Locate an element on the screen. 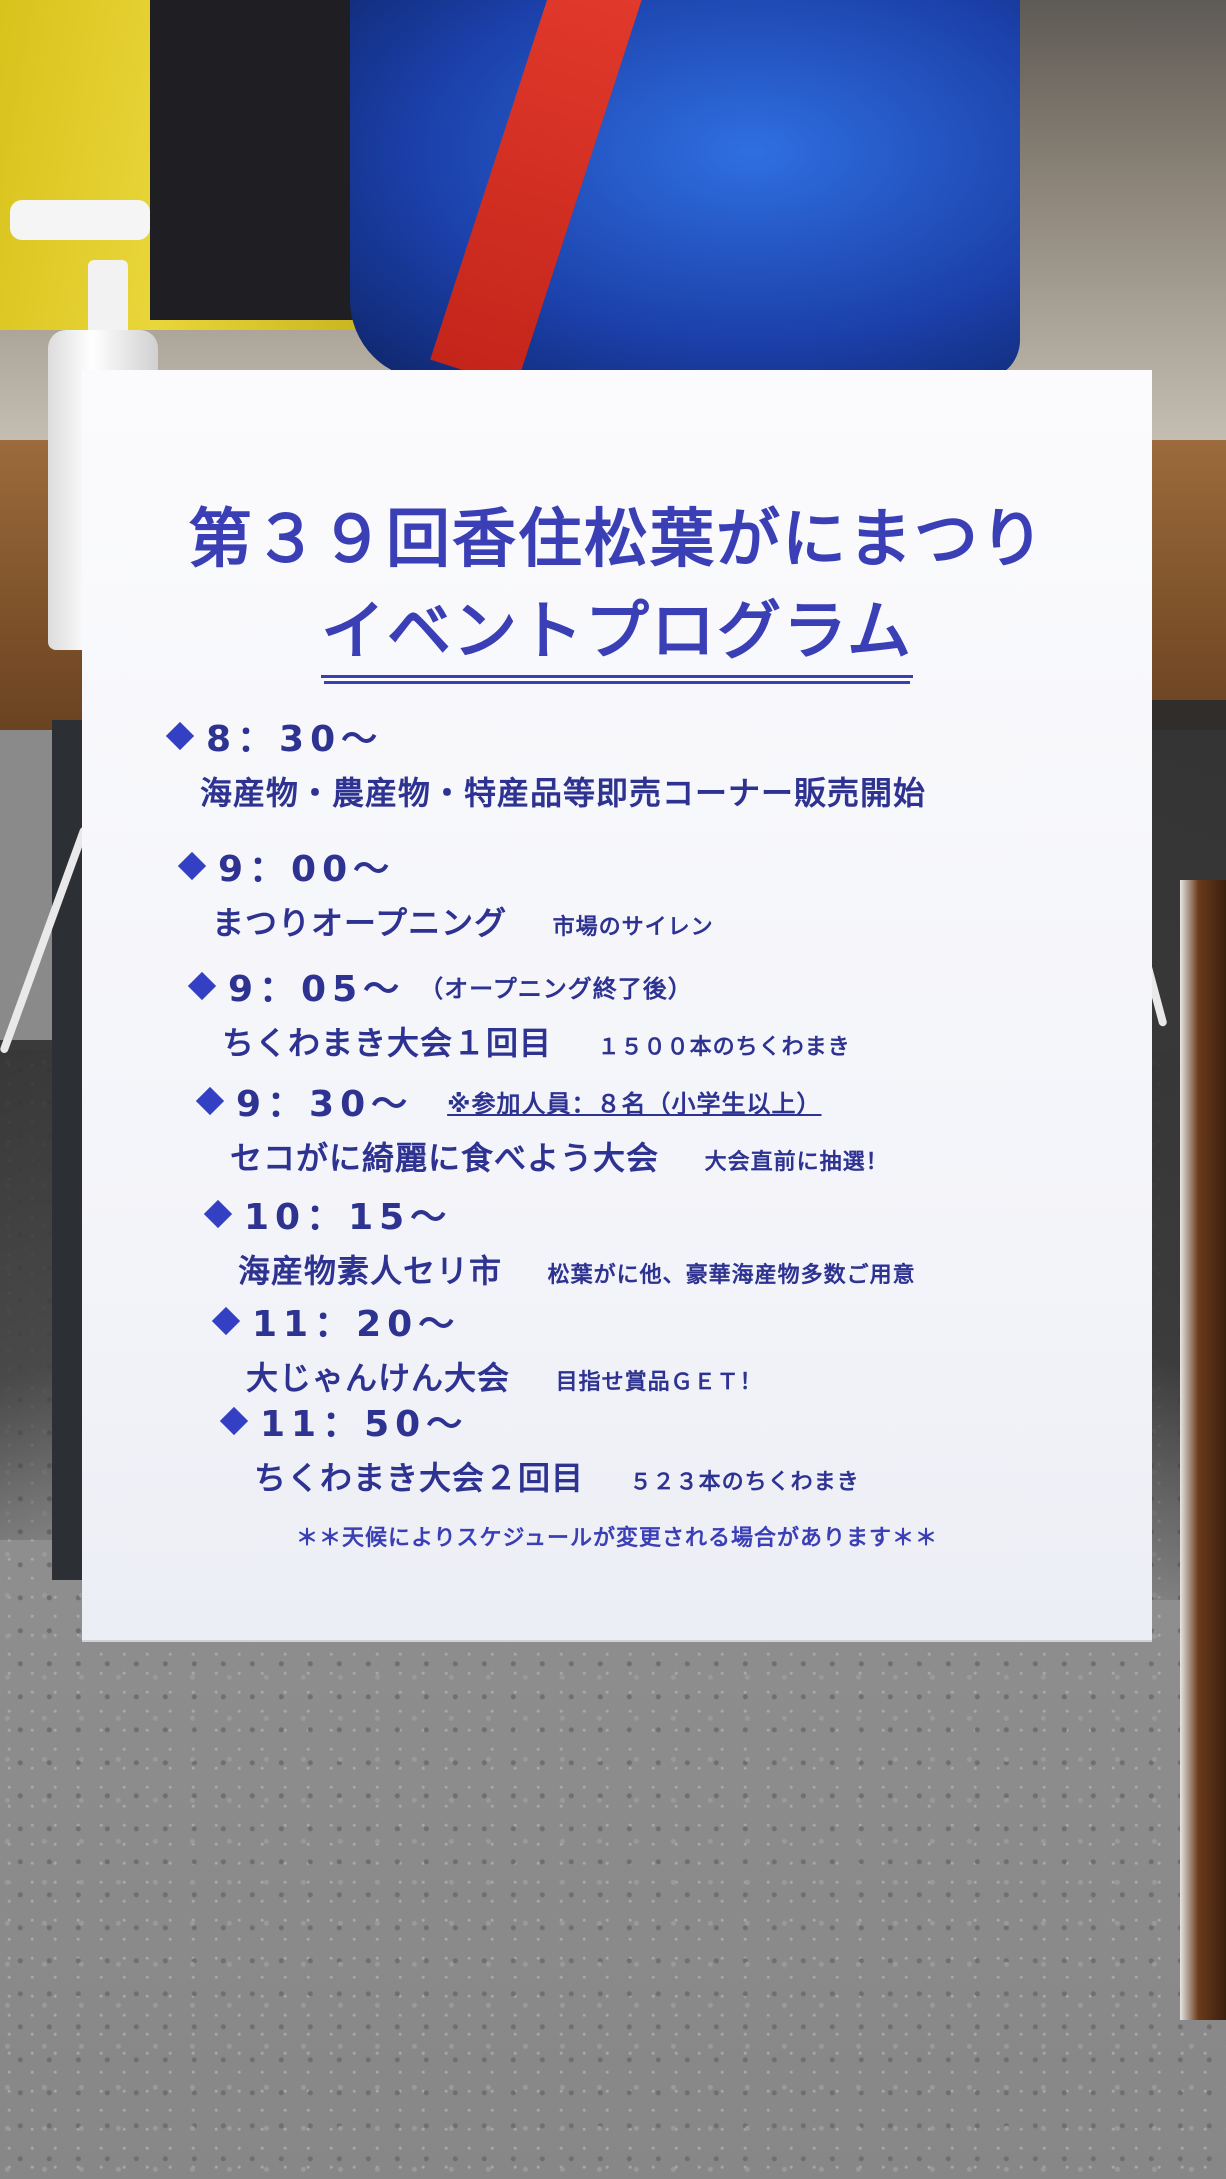 The image size is (1226, 2179). schedule-description: まつりオープニング is located at coordinates (360, 923).